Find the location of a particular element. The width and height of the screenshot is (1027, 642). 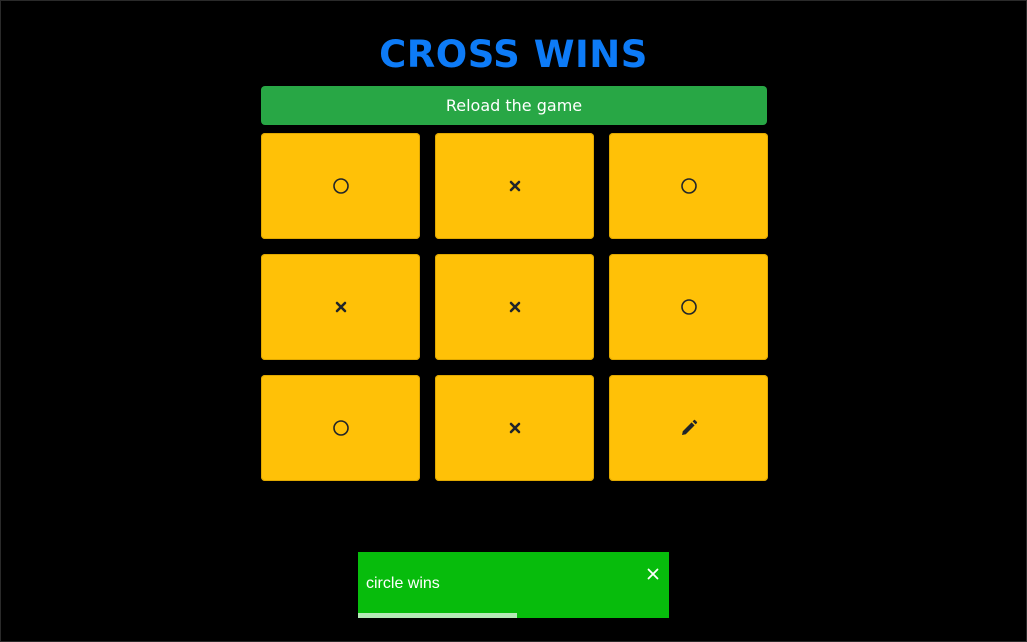

game-status-title: CROSS WINS is located at coordinates (513, 54).